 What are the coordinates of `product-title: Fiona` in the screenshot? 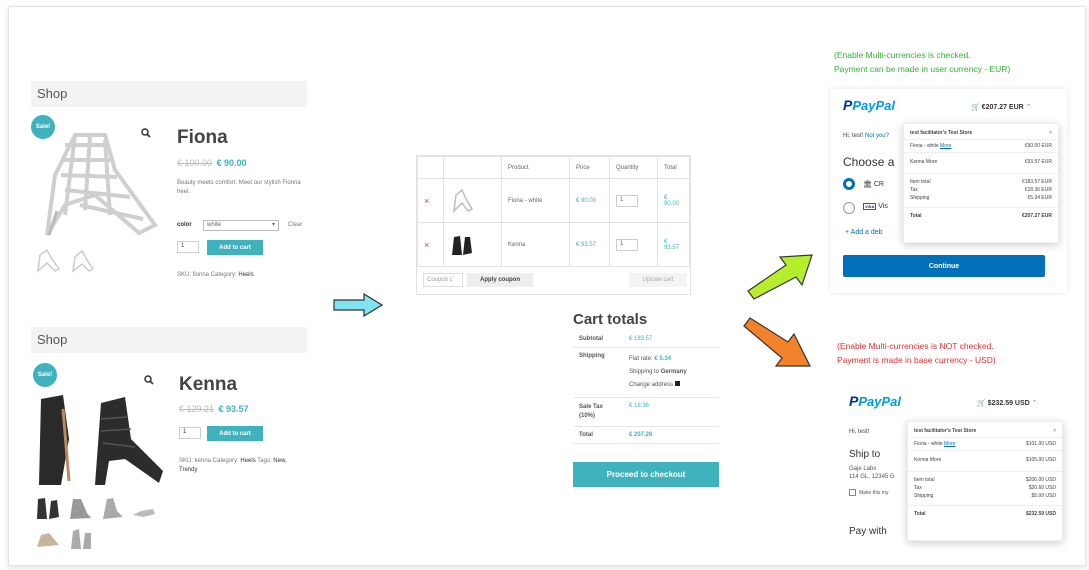 It's located at (202, 137).